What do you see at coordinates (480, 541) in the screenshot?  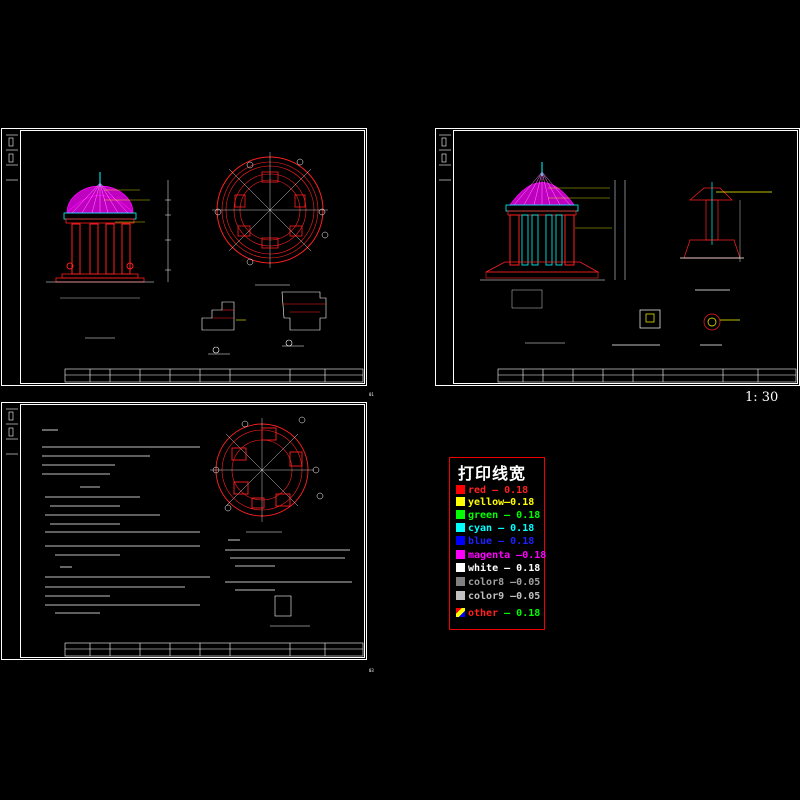 I see `legend-color-name: blue` at bounding box center [480, 541].